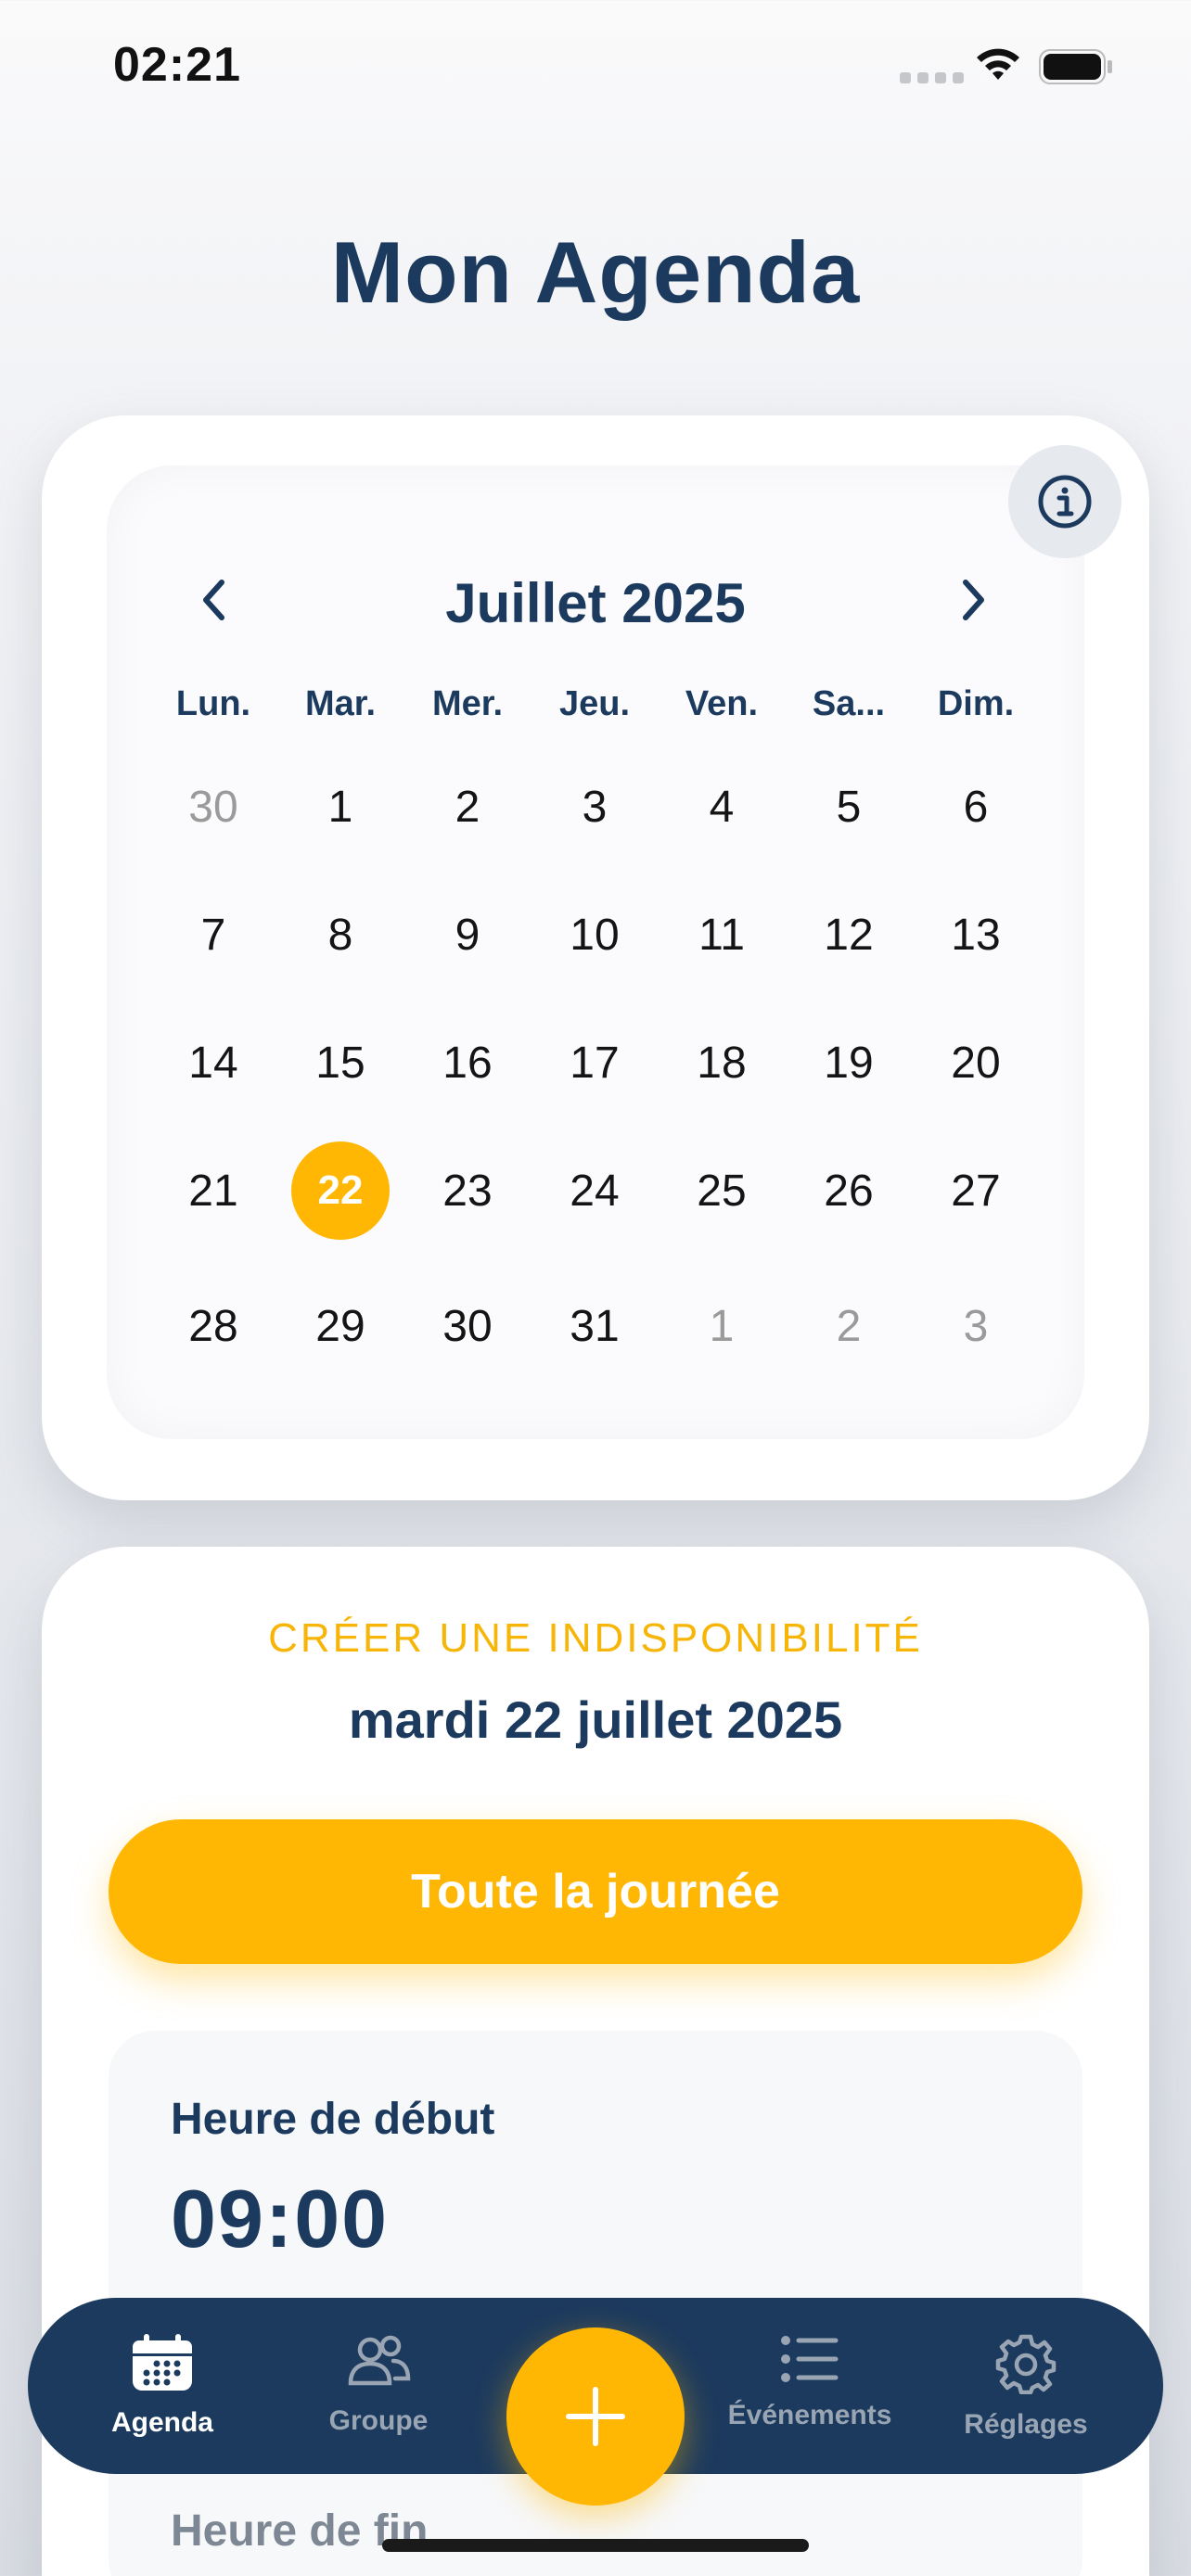  What do you see at coordinates (467, 1063) in the screenshot?
I see `calendar-day: 16` at bounding box center [467, 1063].